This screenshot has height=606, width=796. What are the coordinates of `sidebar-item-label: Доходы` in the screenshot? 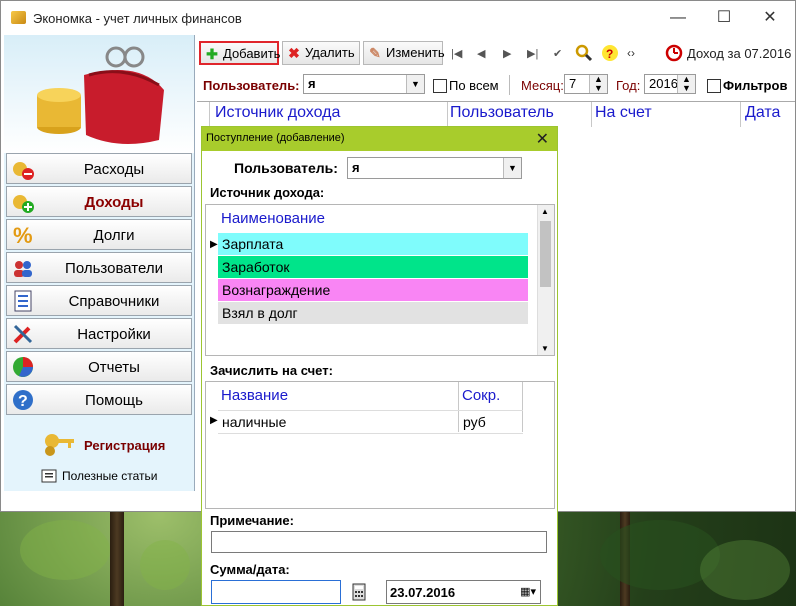 It's located at (114, 202).